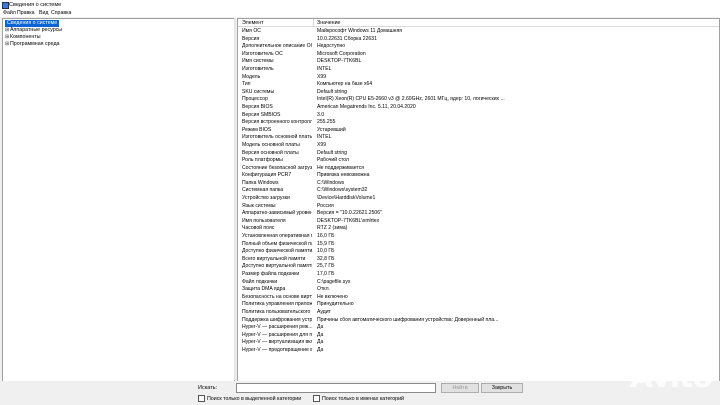 Image resolution: width=720 pixels, height=405 pixels. Describe the element at coordinates (478, 237) in the screenshot. I see `table-row: Установленная оперативная п... 16,0 ГБ` at that location.